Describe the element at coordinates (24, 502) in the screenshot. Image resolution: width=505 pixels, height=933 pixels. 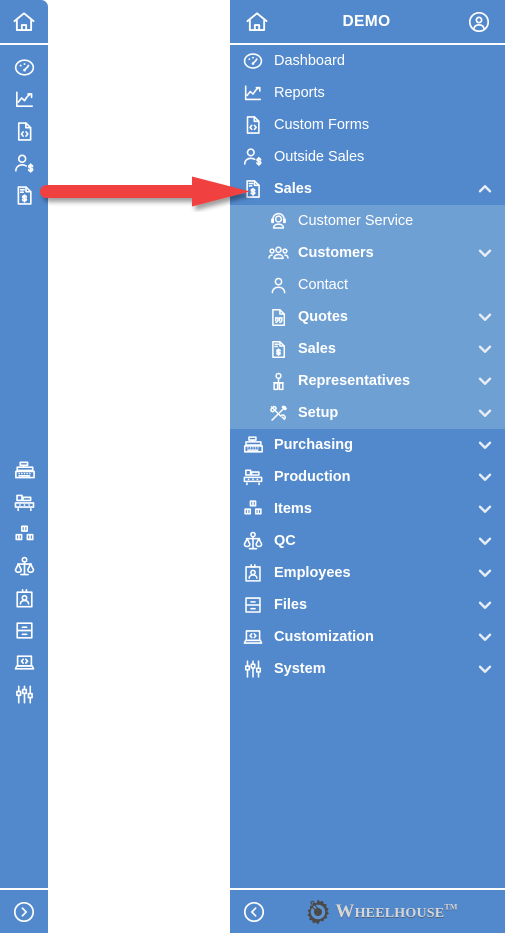
I see `rail-item-production` at that location.